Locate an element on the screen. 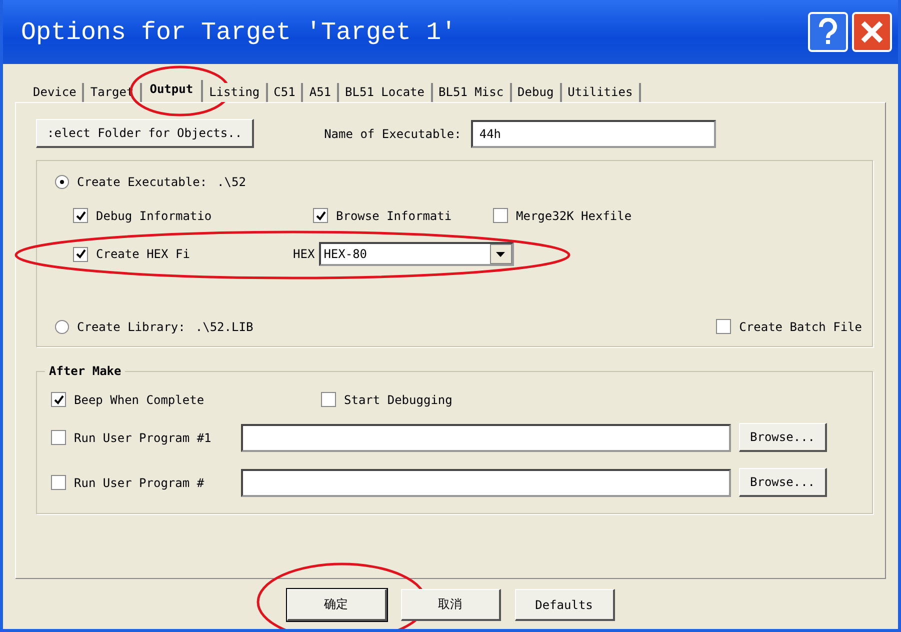  path-text: .\52.LIB is located at coordinates (224, 327).